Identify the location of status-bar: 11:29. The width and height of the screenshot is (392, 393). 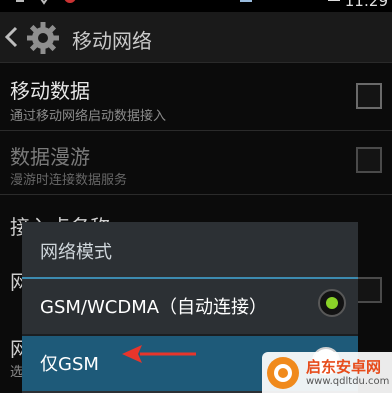
(196, 6).